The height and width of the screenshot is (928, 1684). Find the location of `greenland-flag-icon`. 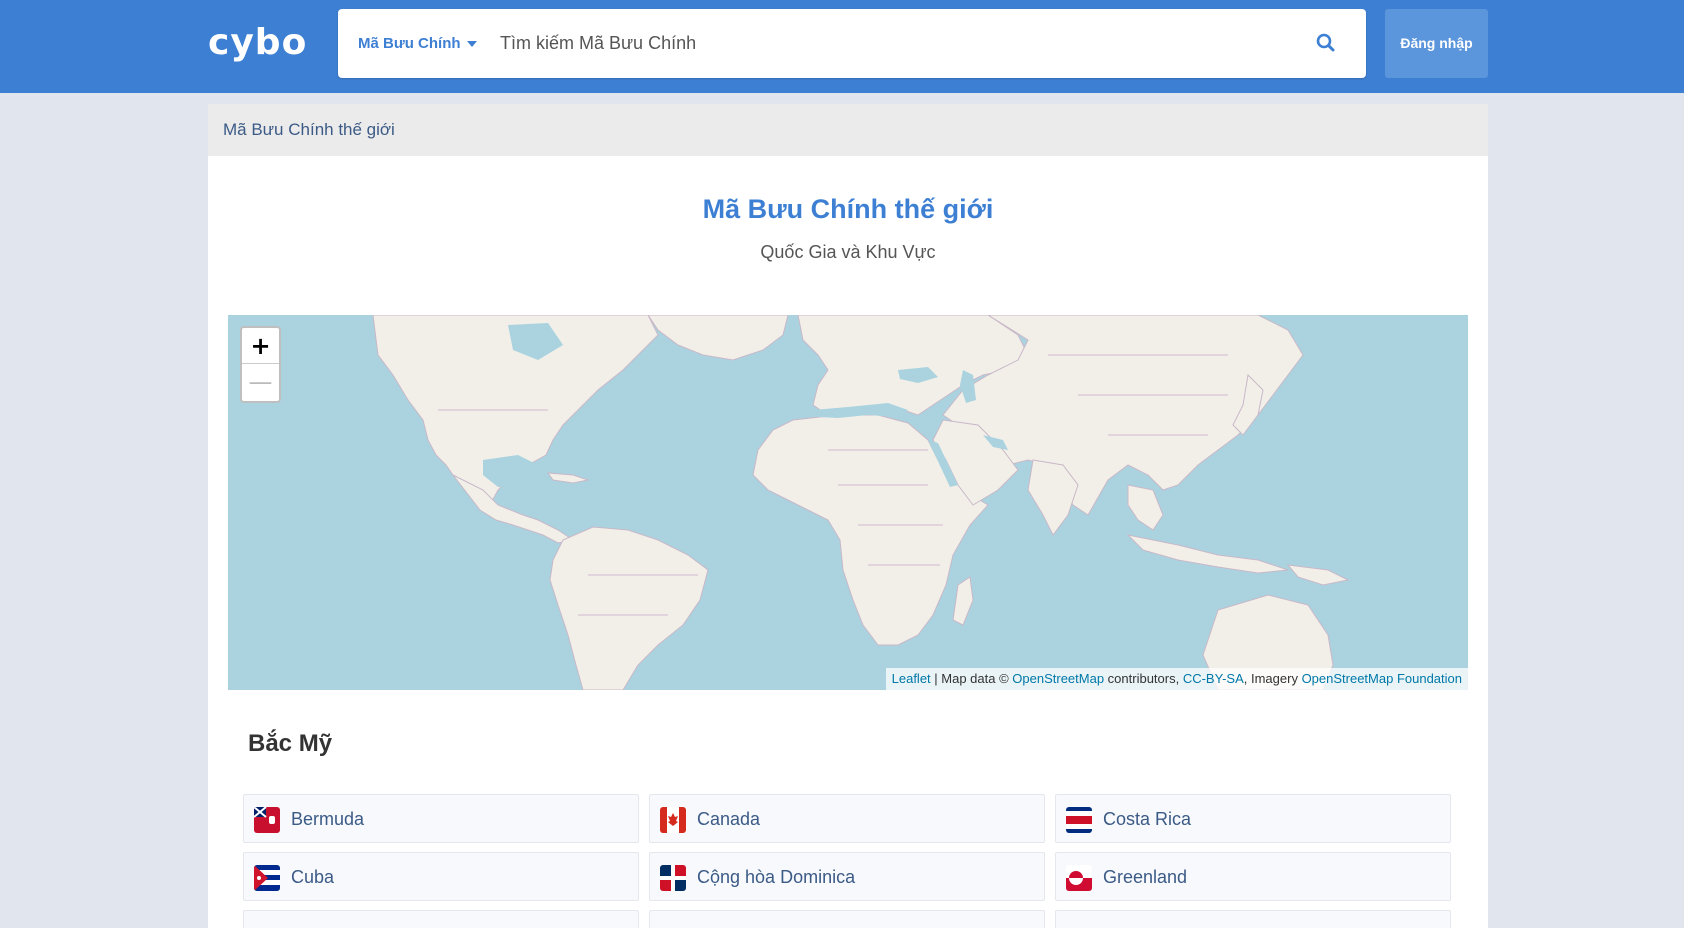

greenland-flag-icon is located at coordinates (1079, 878).